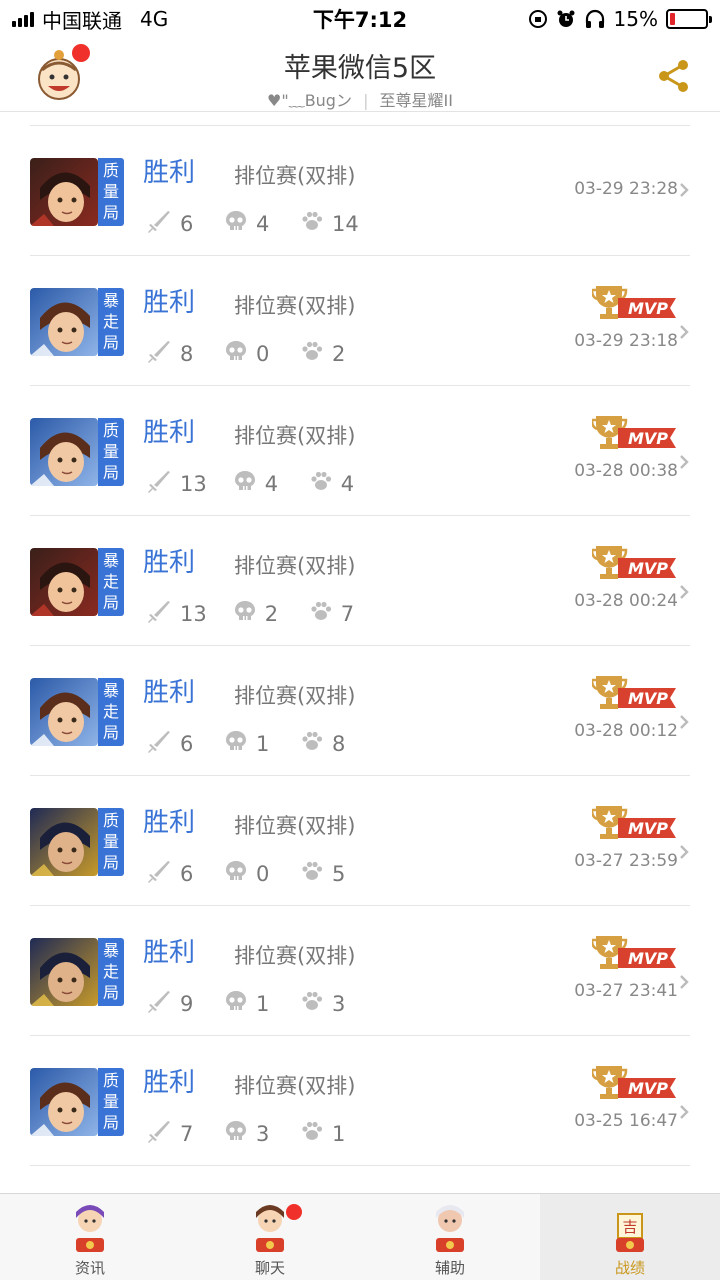  What do you see at coordinates (360, 841) in the screenshot?
I see `match-row: 质量局 胜利 排位赛(双排) 6 0 5 MVP 03-27 23:59` at bounding box center [360, 841].